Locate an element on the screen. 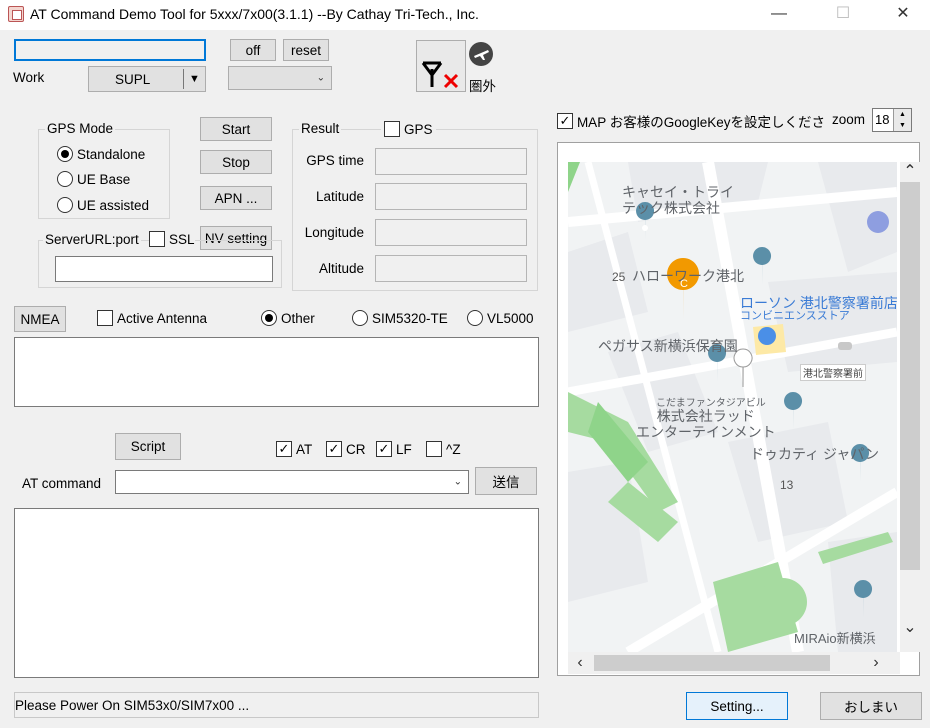  map-option: MAP お客様のGoogleKeyを設定しくださ is located at coordinates (691, 121).